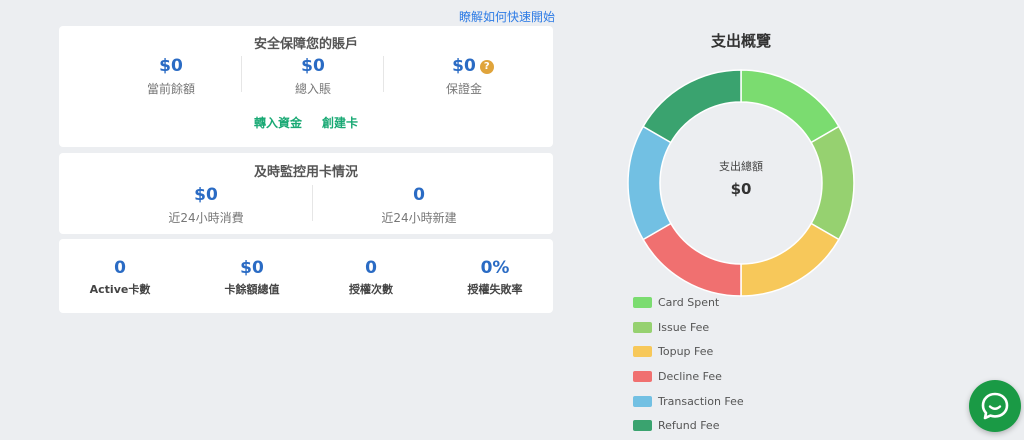 This screenshot has width=1024, height=440. What do you see at coordinates (419, 218) in the screenshot?
I see `new-cards-24h-label: 近24小時新建` at bounding box center [419, 218].